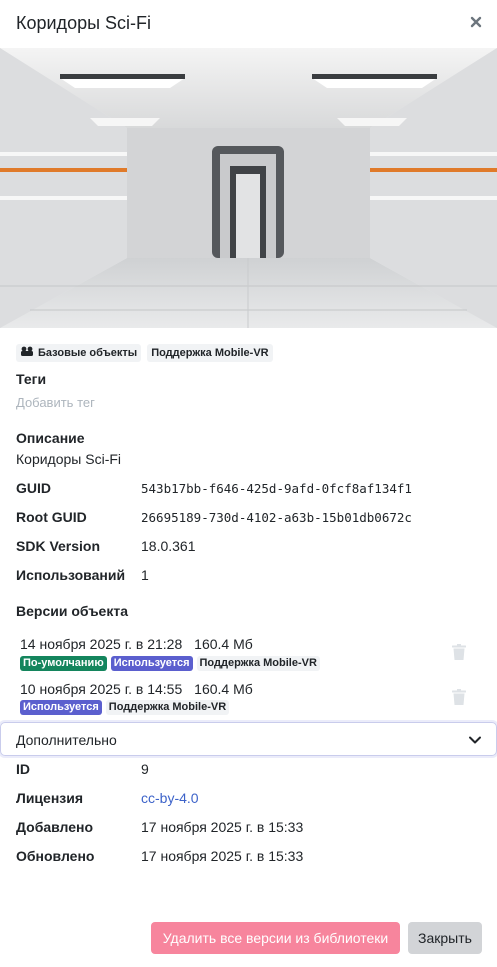 The image size is (497, 967). What do you see at coordinates (145, 769) in the screenshot?
I see `id-value: 9` at bounding box center [145, 769].